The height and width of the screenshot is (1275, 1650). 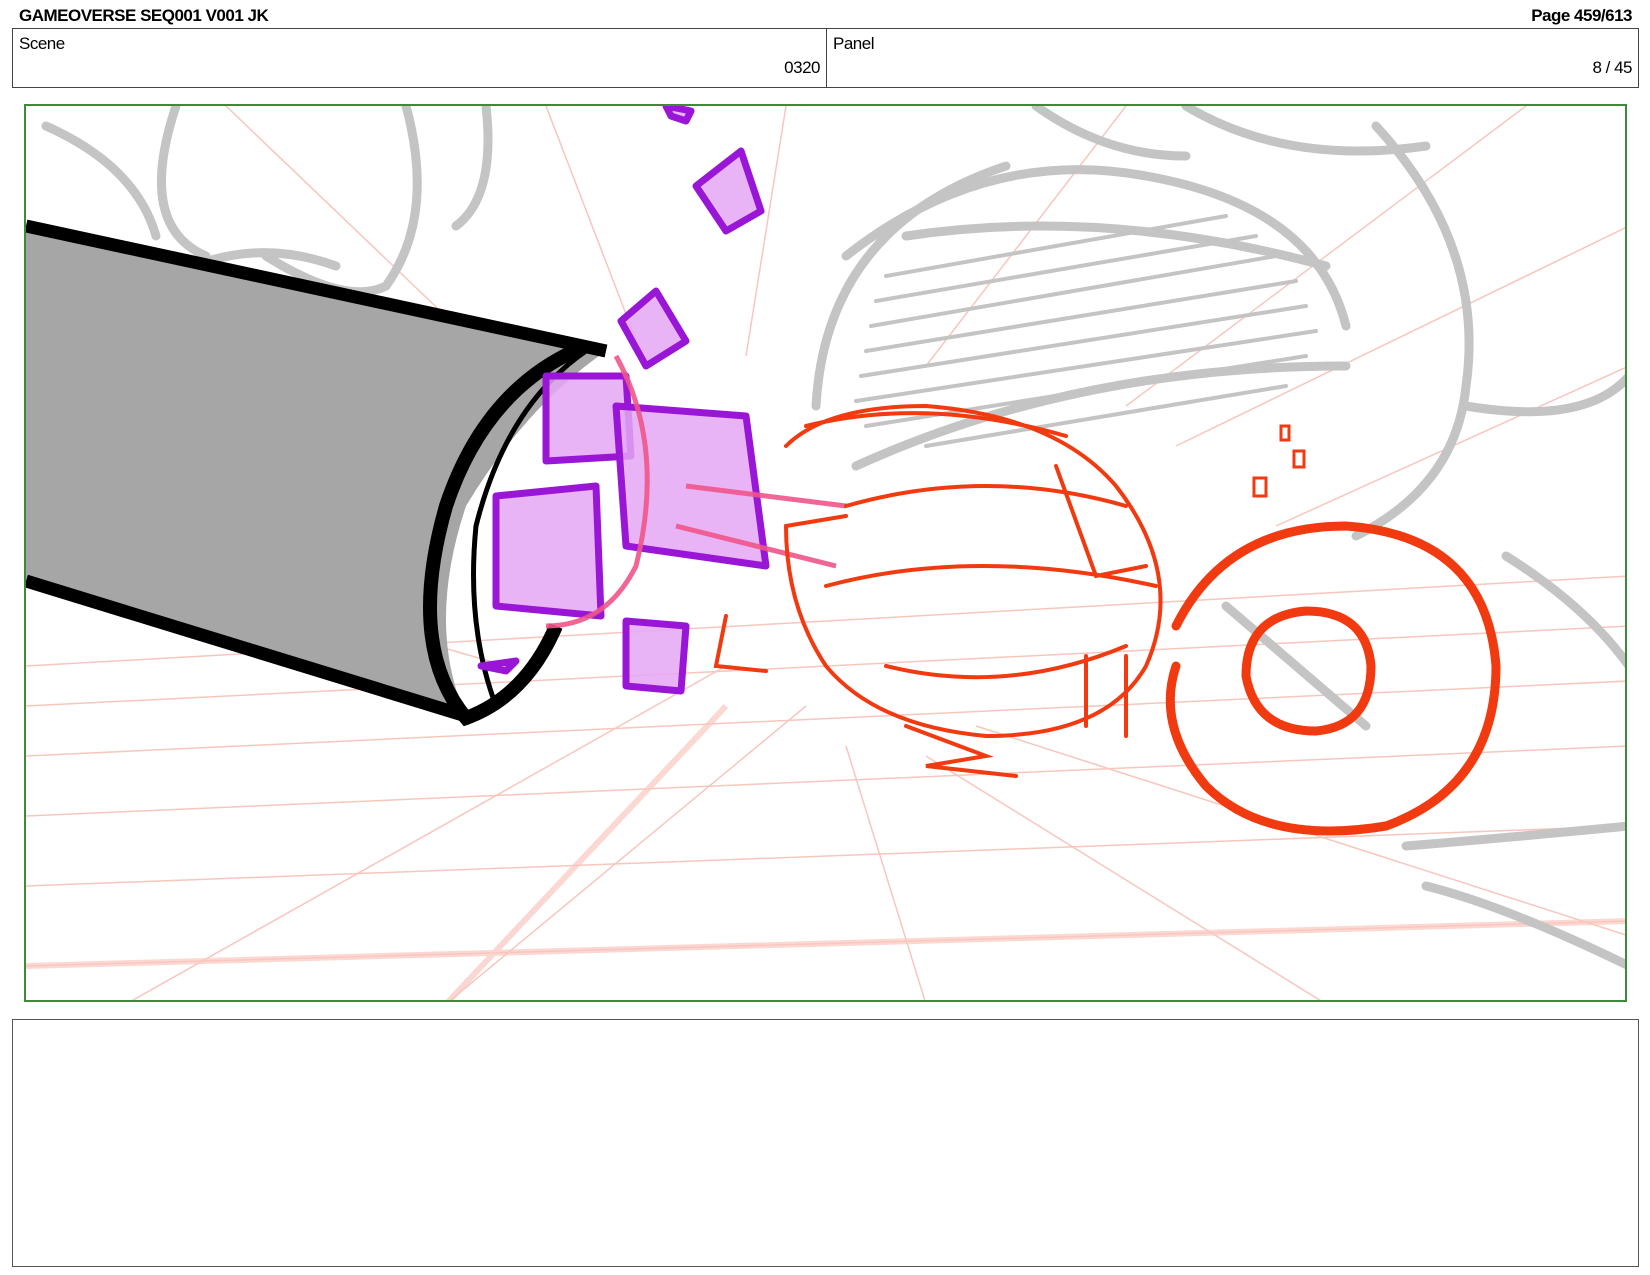 I want to click on scene-panel-info: Scene 0320 Panel 8 / 45, so click(x=825, y=58).